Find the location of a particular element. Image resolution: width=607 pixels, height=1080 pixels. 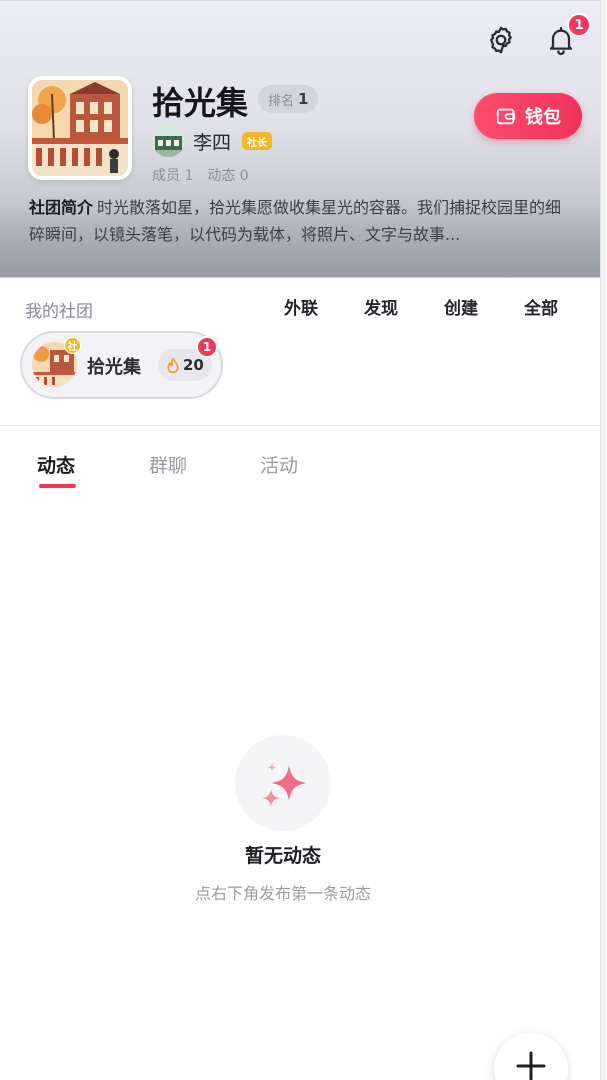

nav-create: 创建 is located at coordinates (461, 306).